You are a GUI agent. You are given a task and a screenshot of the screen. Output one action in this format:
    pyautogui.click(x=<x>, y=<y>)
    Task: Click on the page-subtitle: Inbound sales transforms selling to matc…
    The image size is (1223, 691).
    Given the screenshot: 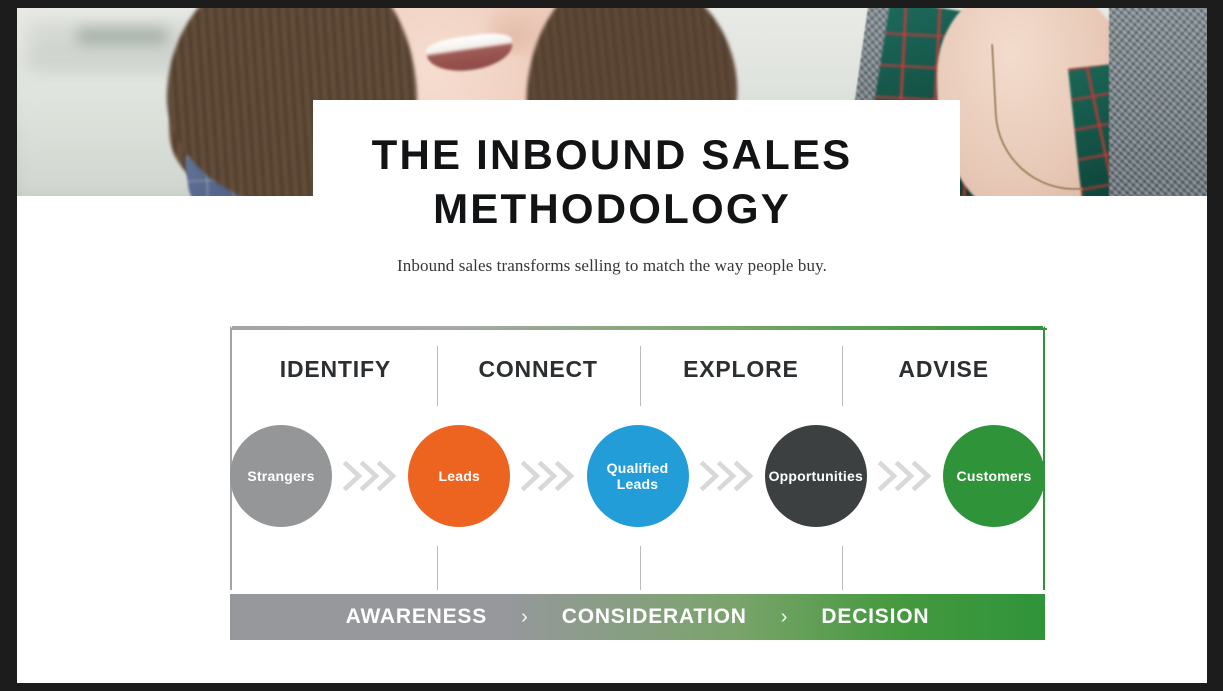 What is the action you would take?
    pyautogui.click(x=612, y=265)
    